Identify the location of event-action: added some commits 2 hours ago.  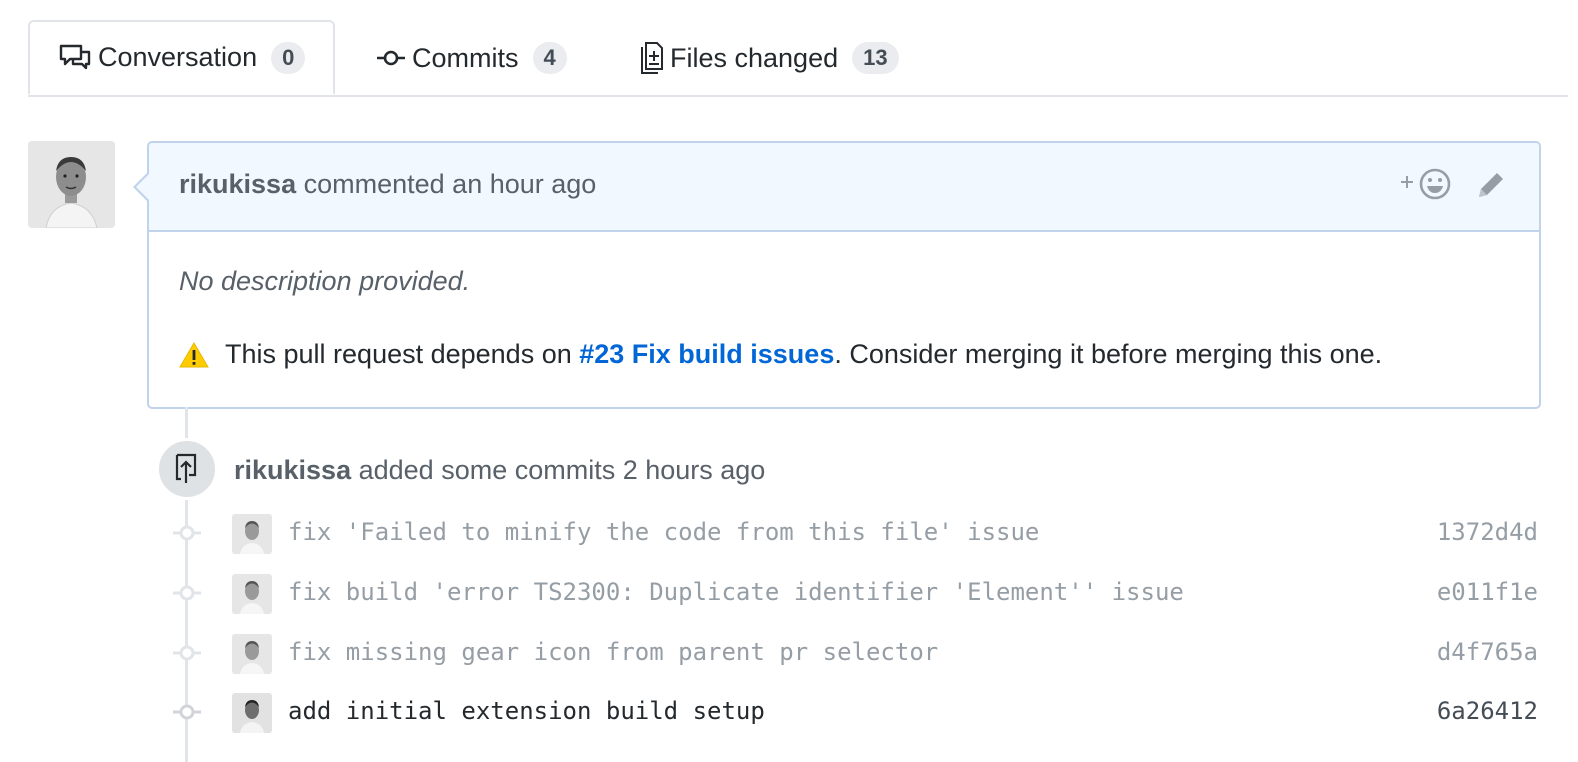
(562, 470).